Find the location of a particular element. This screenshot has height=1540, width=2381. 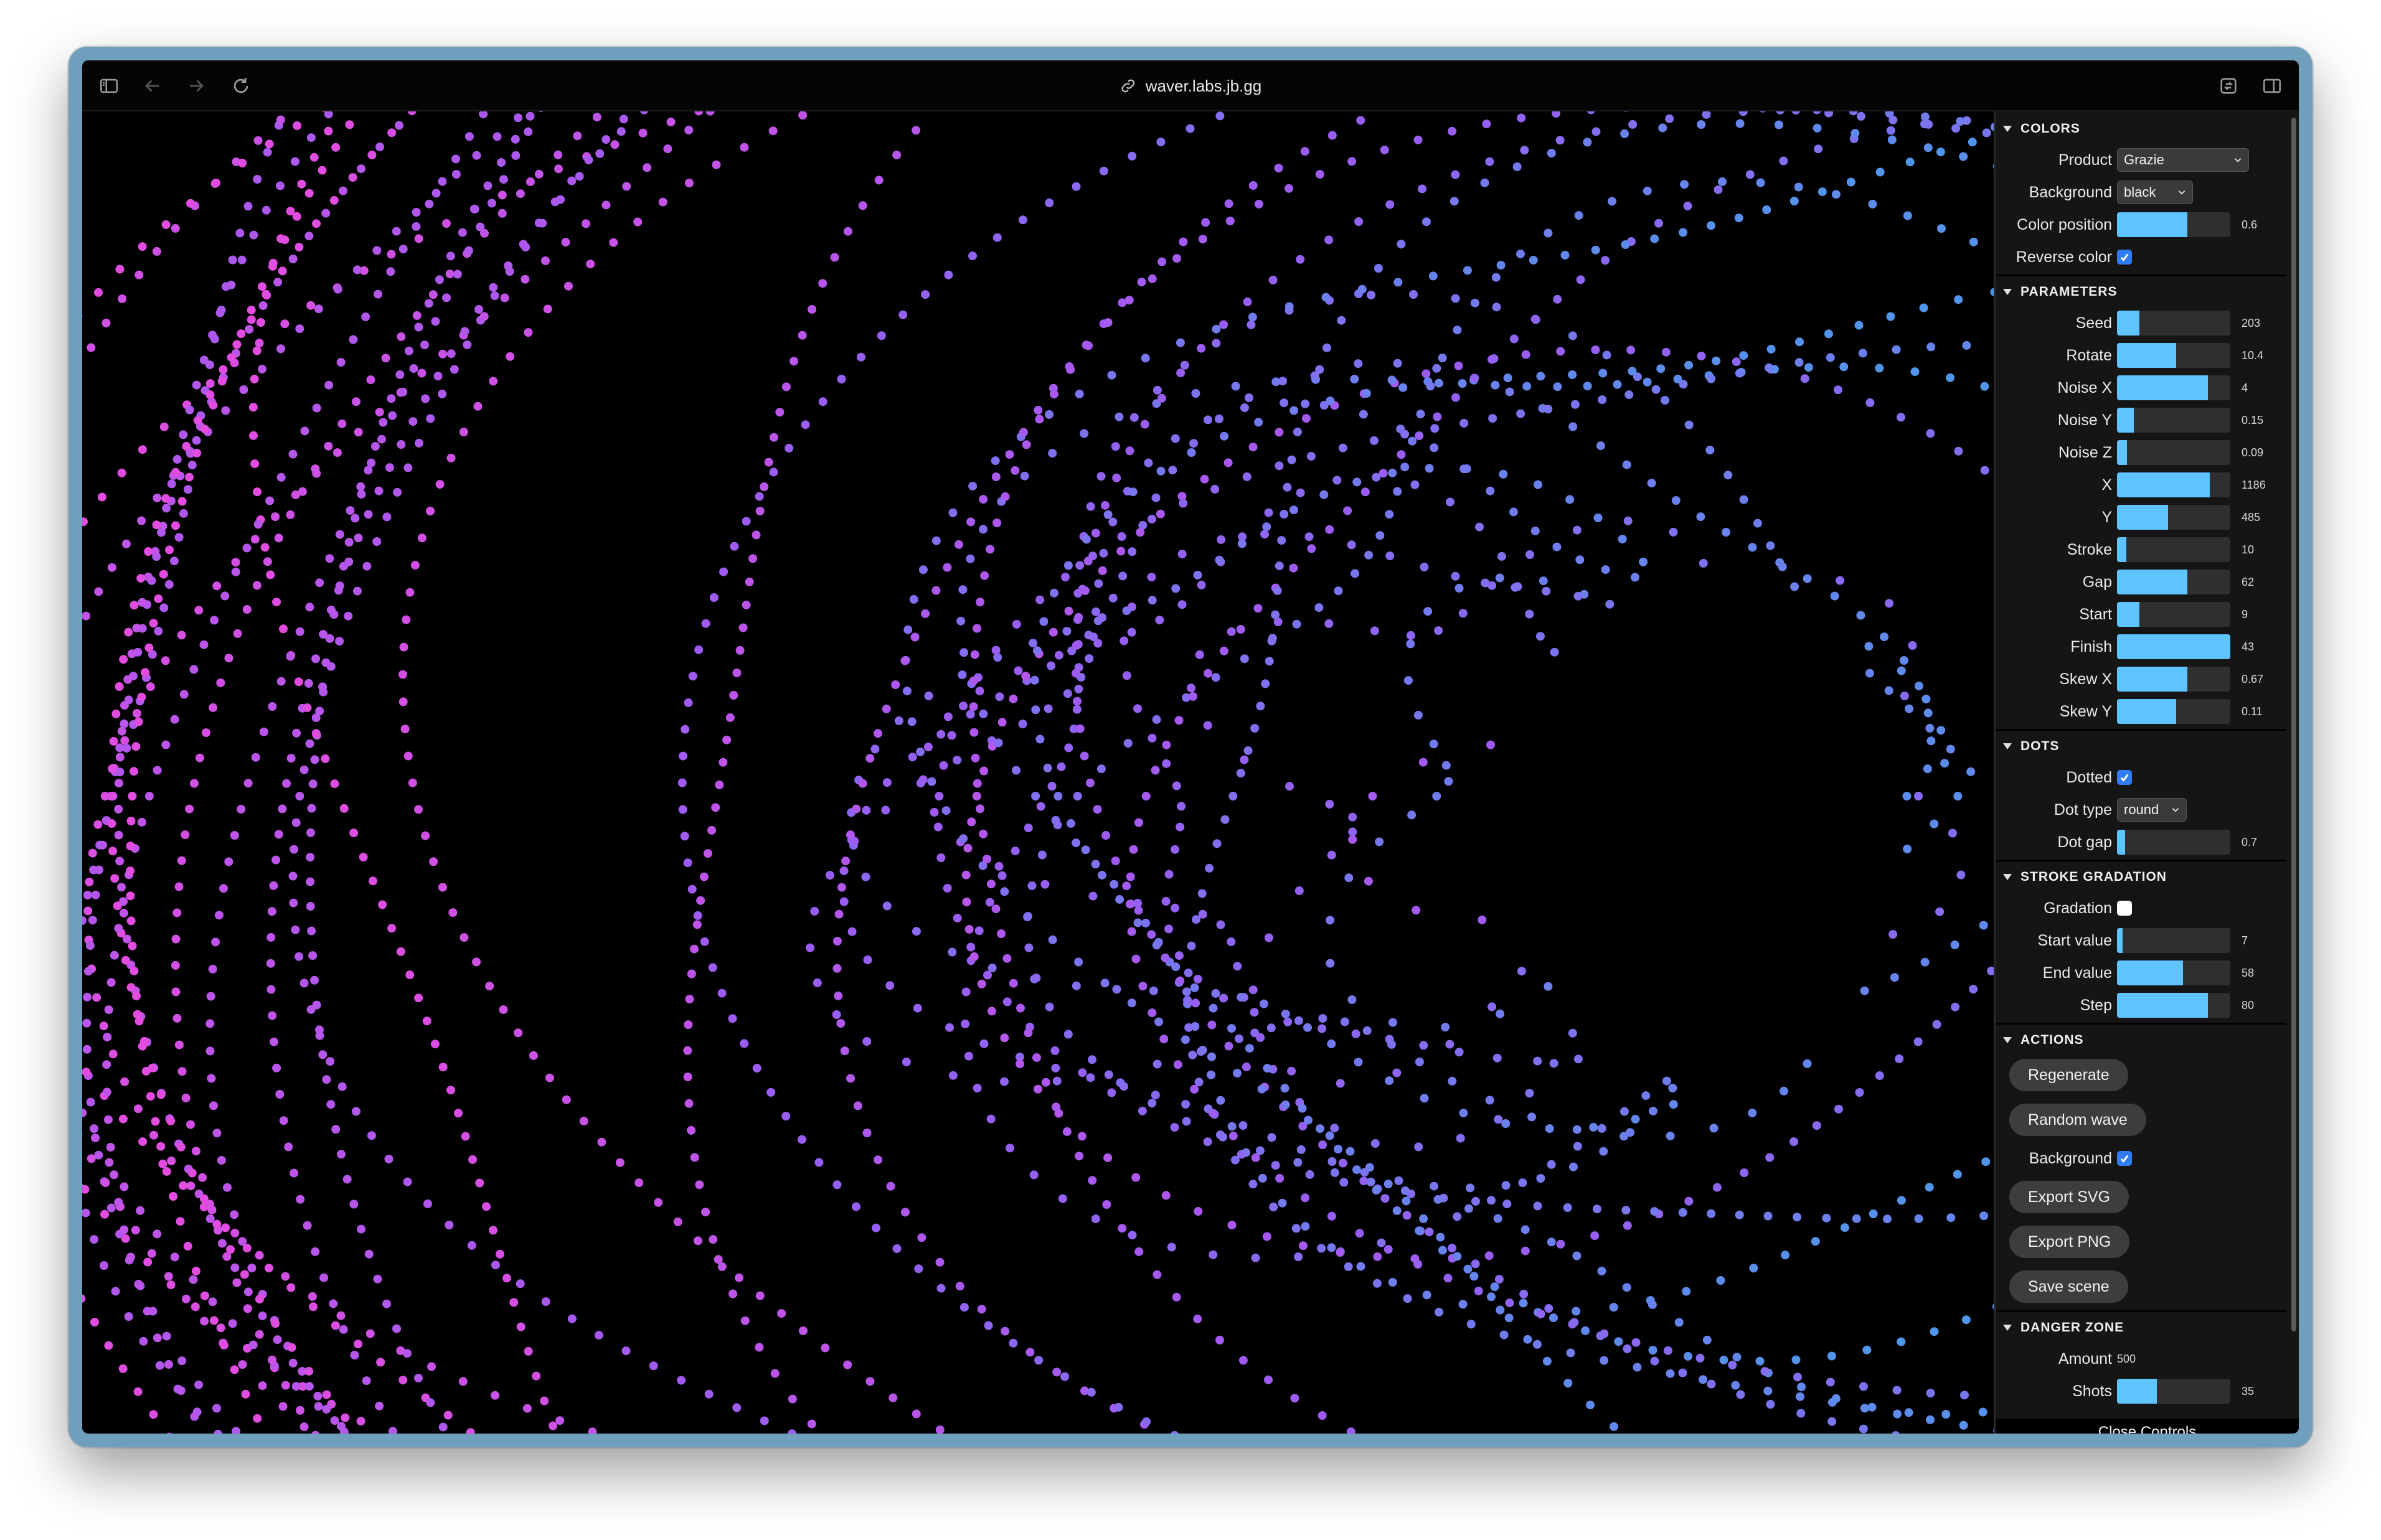

dot-type-select: round is located at coordinates (2152, 810).